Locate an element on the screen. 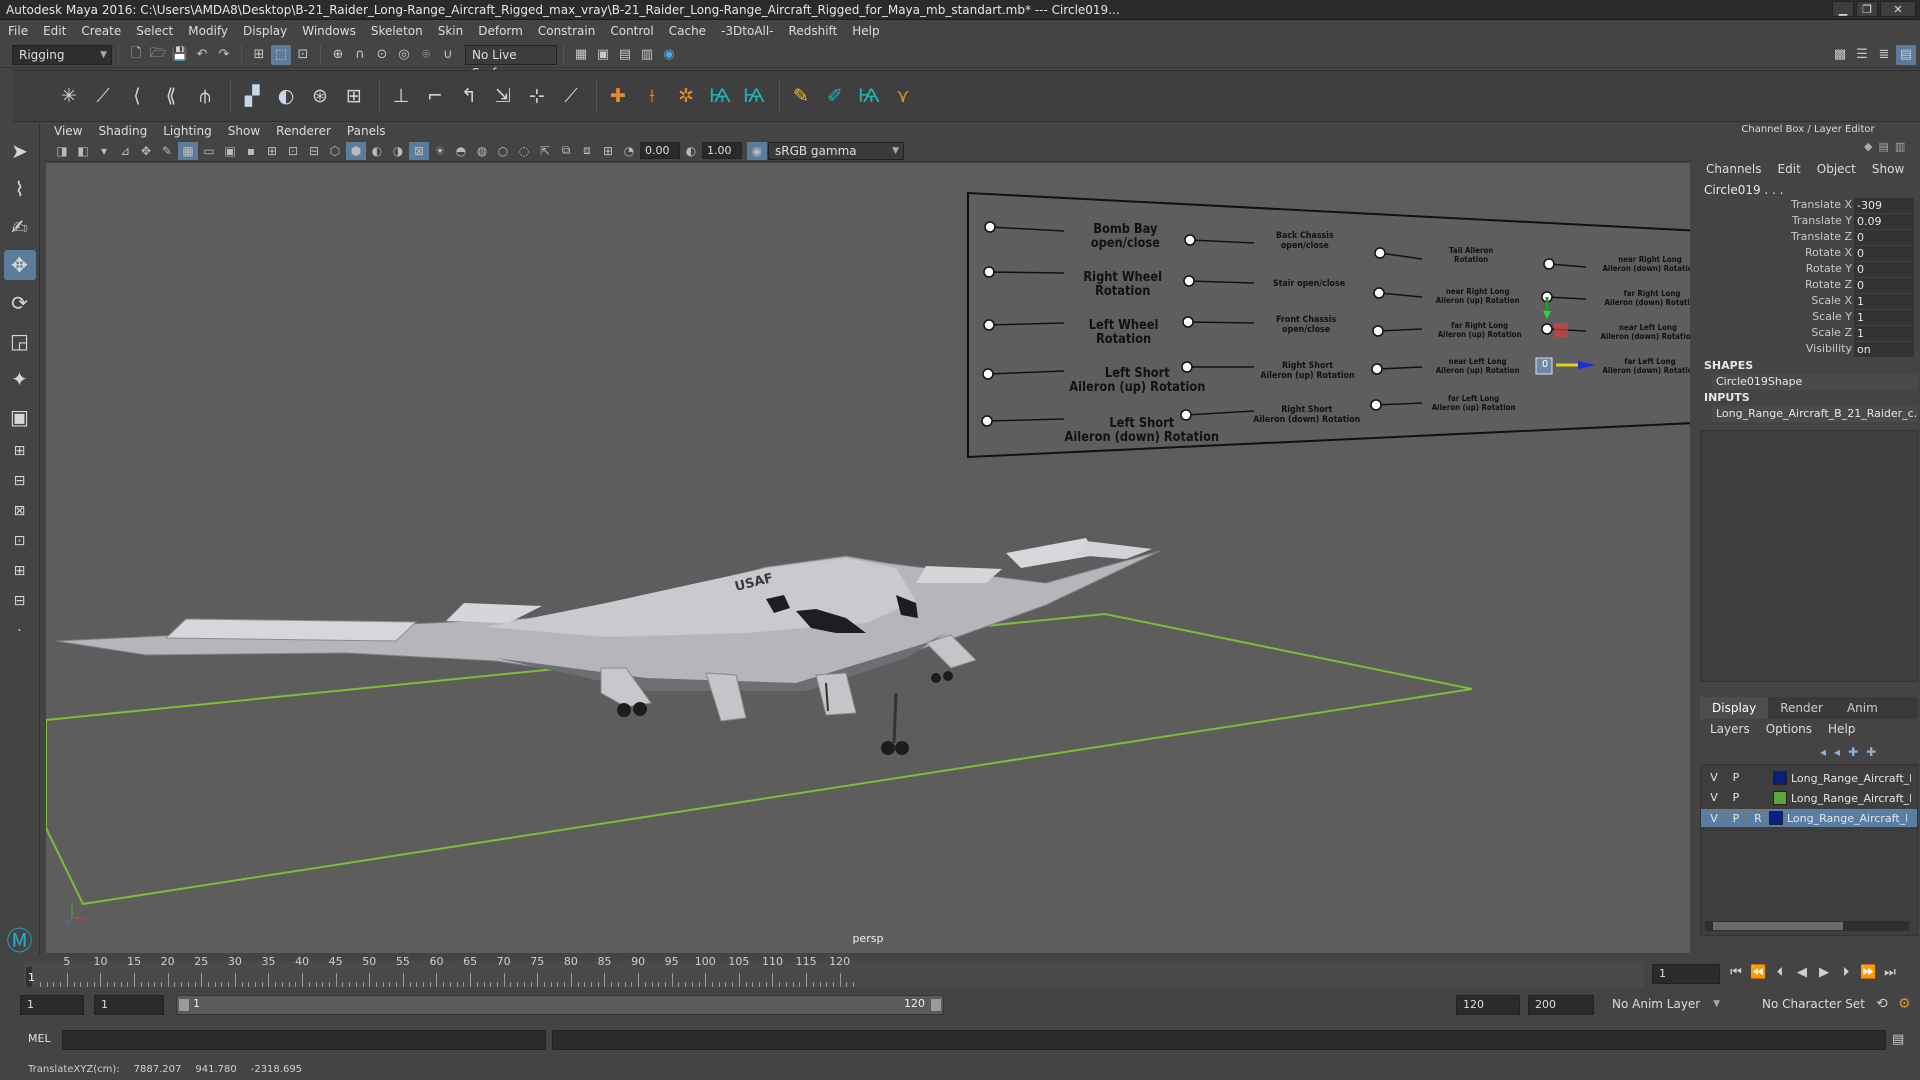  single-pane-icon: ⊞ is located at coordinates (20, 451).